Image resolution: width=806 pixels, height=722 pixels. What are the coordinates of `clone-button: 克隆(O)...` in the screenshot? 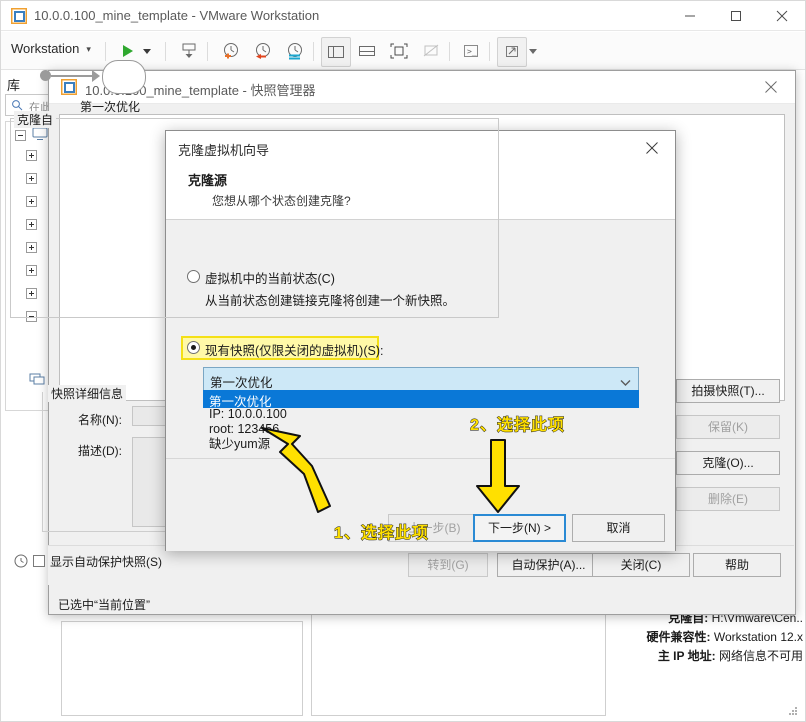 It's located at (728, 463).